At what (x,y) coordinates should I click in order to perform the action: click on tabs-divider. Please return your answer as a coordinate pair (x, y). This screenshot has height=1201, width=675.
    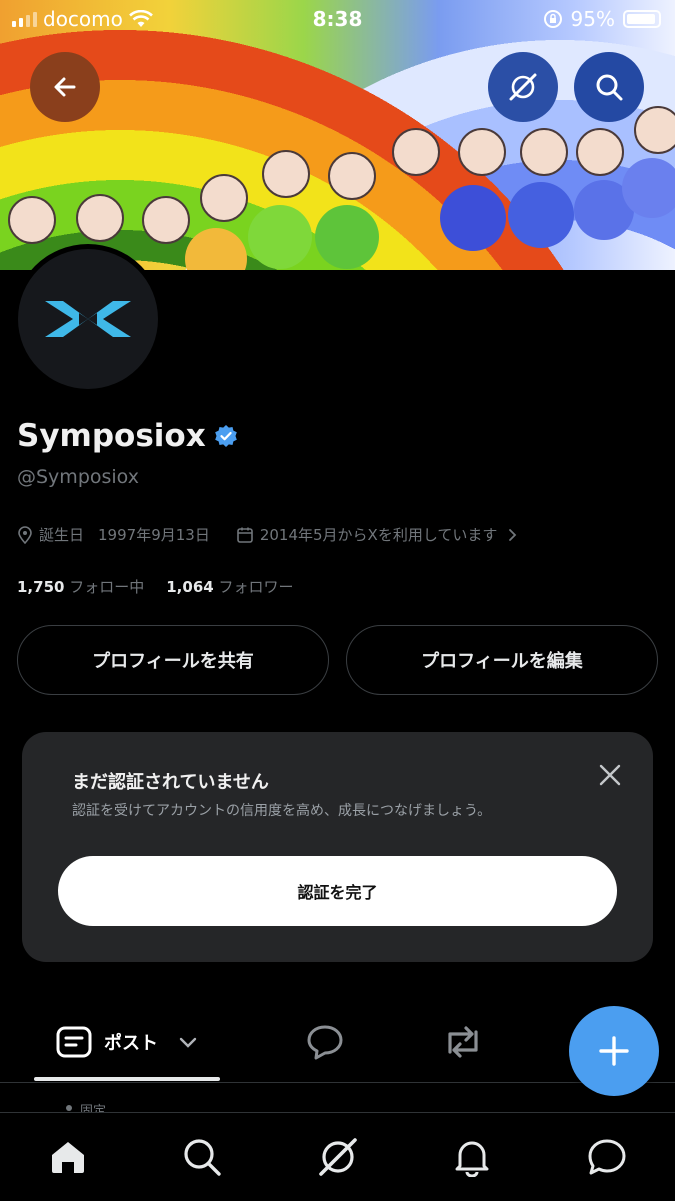
    Looking at the image, I should click on (337, 1082).